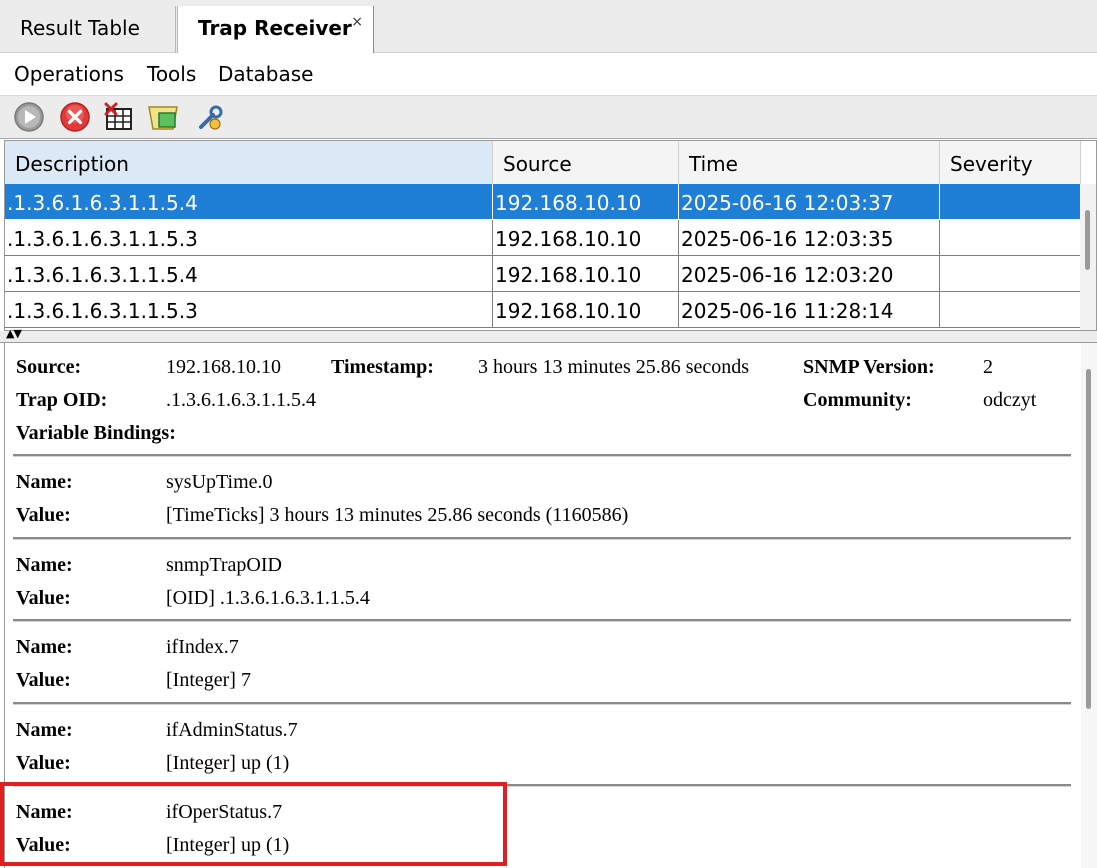 This screenshot has width=1097, height=868. Describe the element at coordinates (29, 117) in the screenshot. I see `start-icon` at that location.